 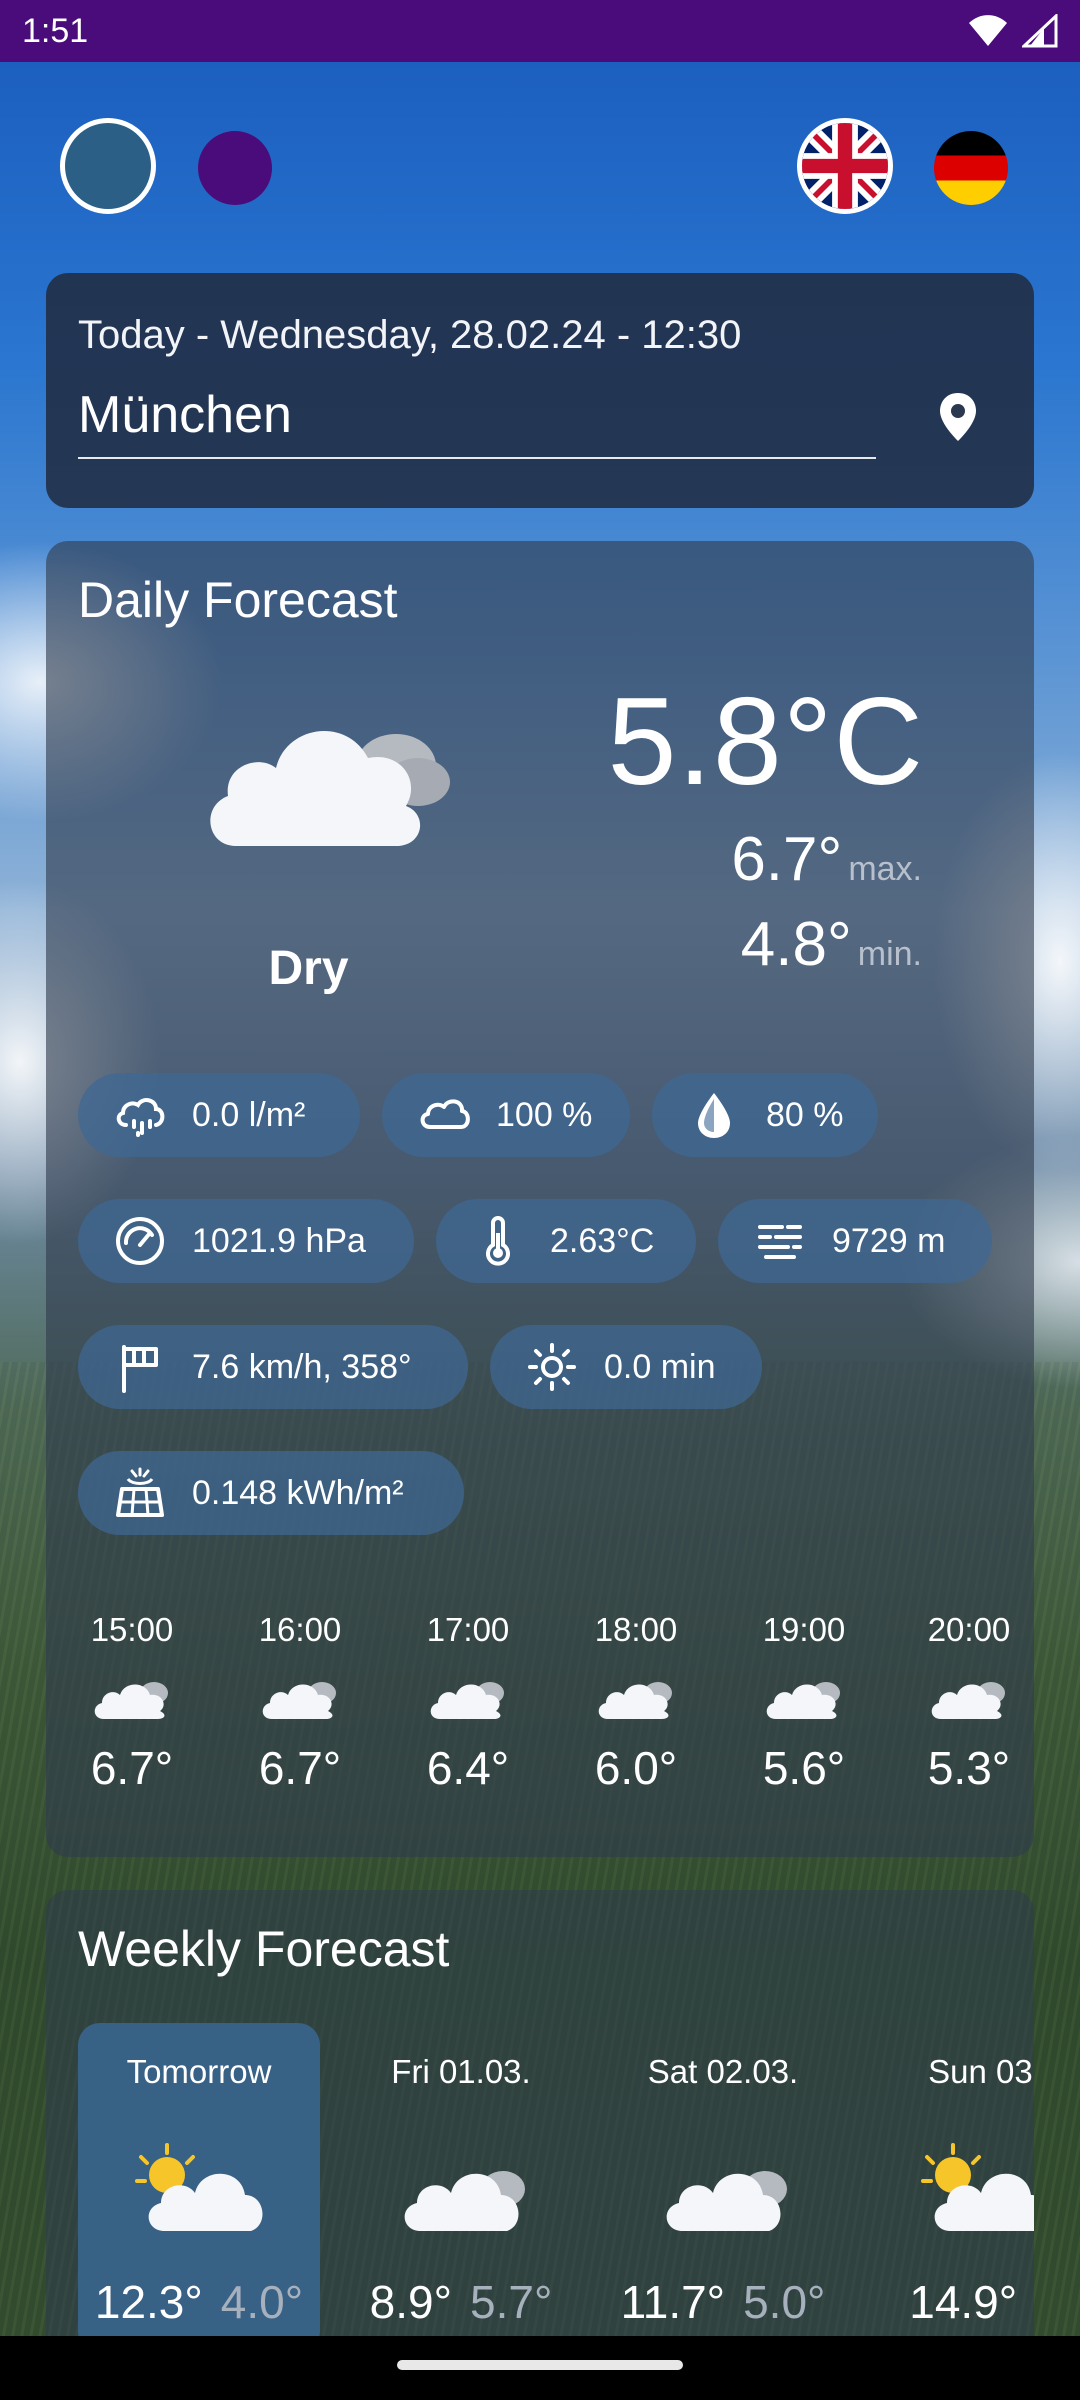 I want to click on hour-time: 17:00, so click(x=468, y=1629).